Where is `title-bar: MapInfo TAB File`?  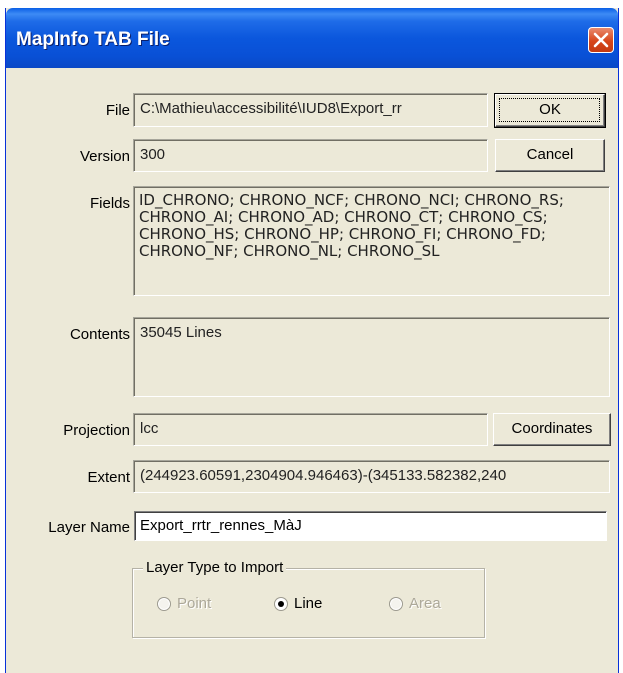 title-bar: MapInfo TAB File is located at coordinates (312, 38).